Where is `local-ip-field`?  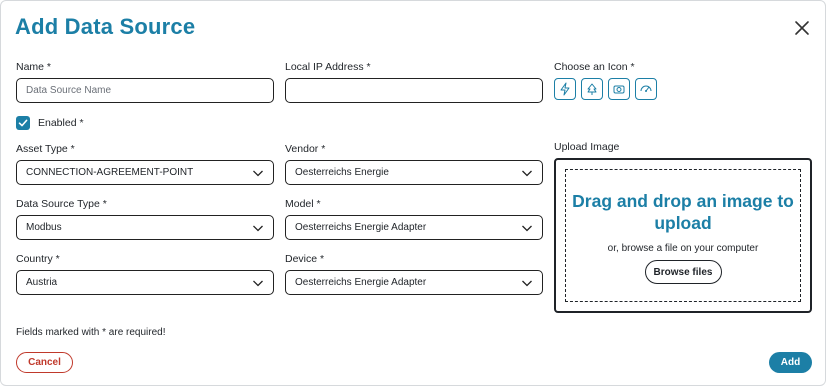 local-ip-field is located at coordinates (414, 90).